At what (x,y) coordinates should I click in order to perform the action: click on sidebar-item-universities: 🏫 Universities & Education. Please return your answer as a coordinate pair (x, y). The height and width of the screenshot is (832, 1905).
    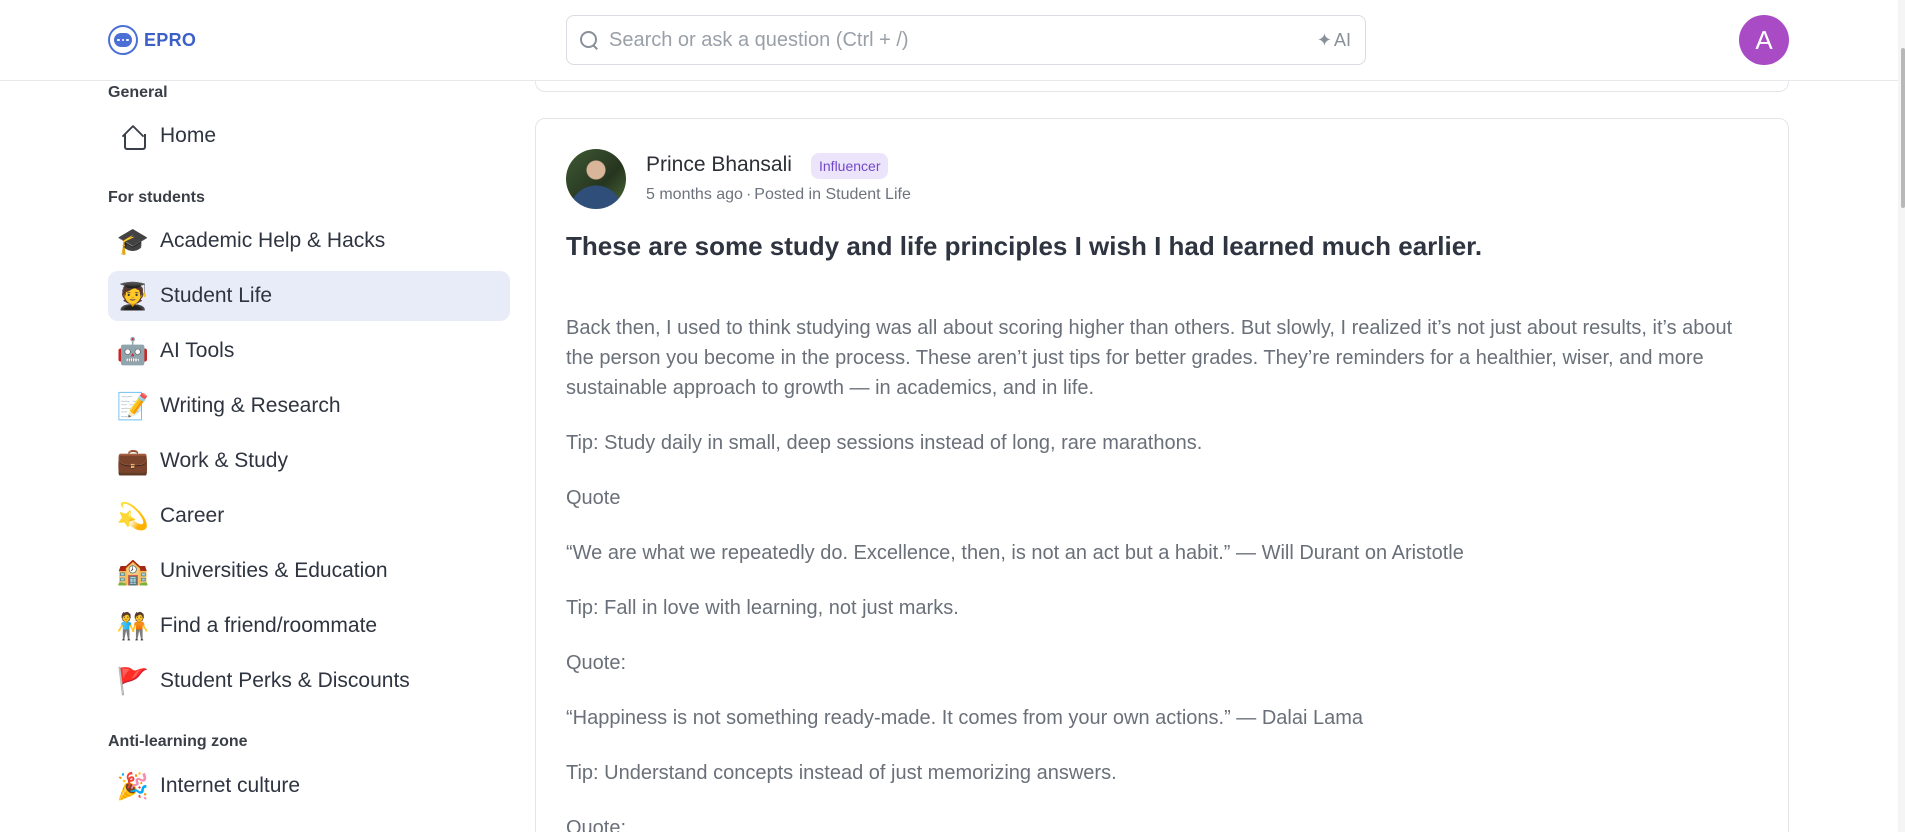
    Looking at the image, I should click on (309, 571).